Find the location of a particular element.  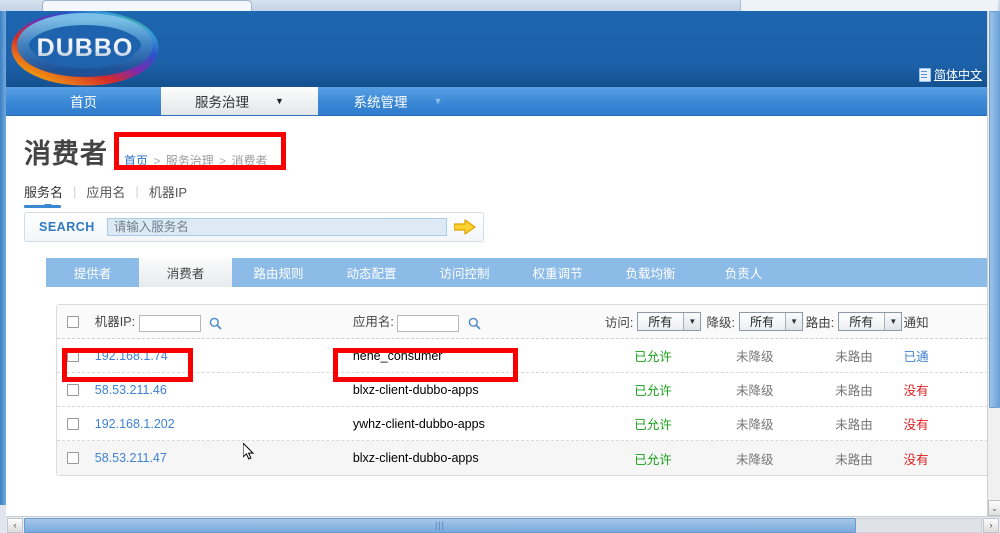

filter-access-select: 所有 ▼ is located at coordinates (669, 321).